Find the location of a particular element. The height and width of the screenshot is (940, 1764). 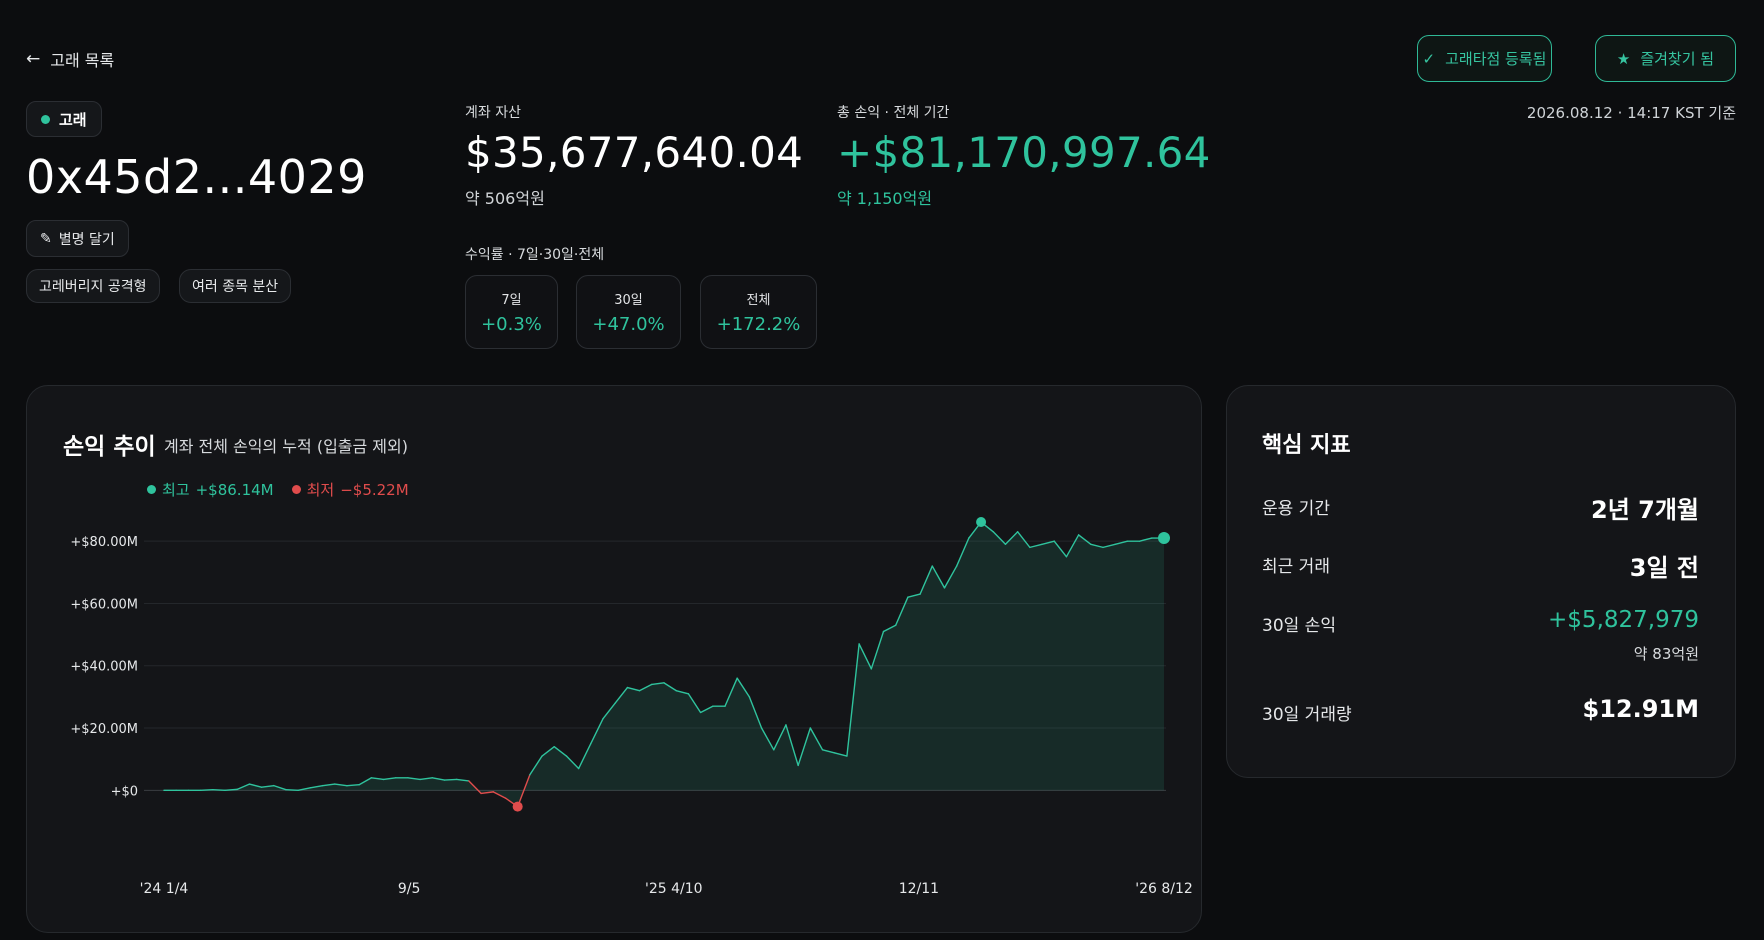

return-period: 7일 is located at coordinates (511, 300).